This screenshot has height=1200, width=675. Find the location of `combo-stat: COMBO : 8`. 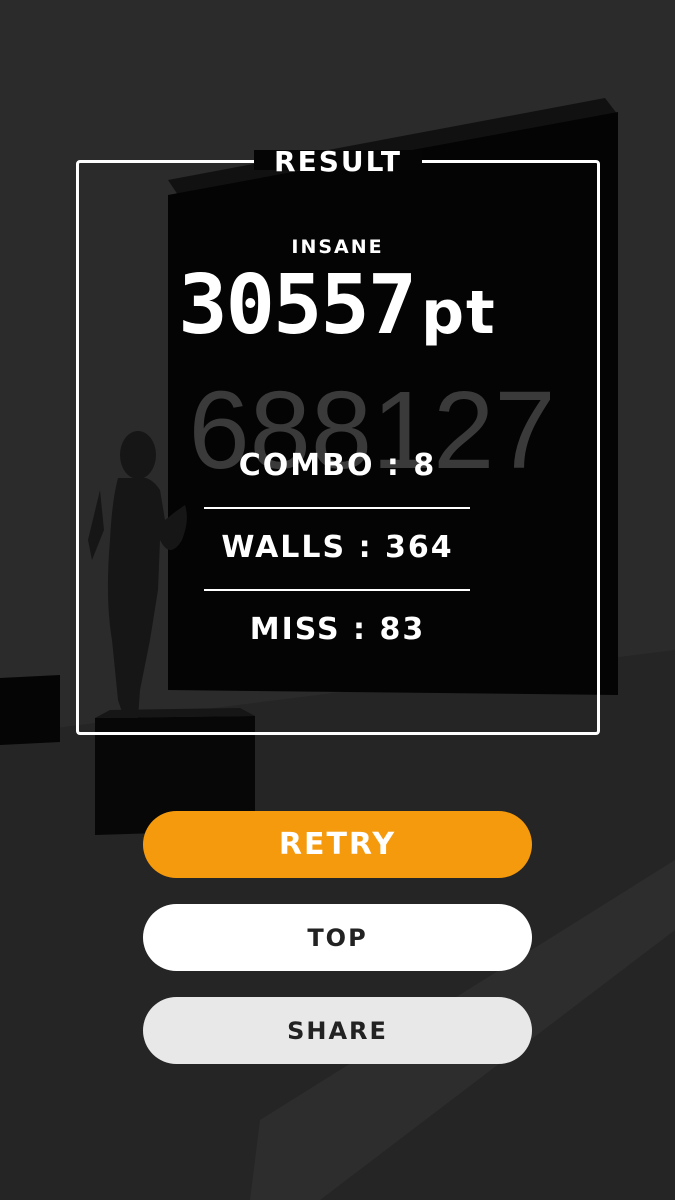

combo-stat: COMBO : 8 is located at coordinates (337, 465).